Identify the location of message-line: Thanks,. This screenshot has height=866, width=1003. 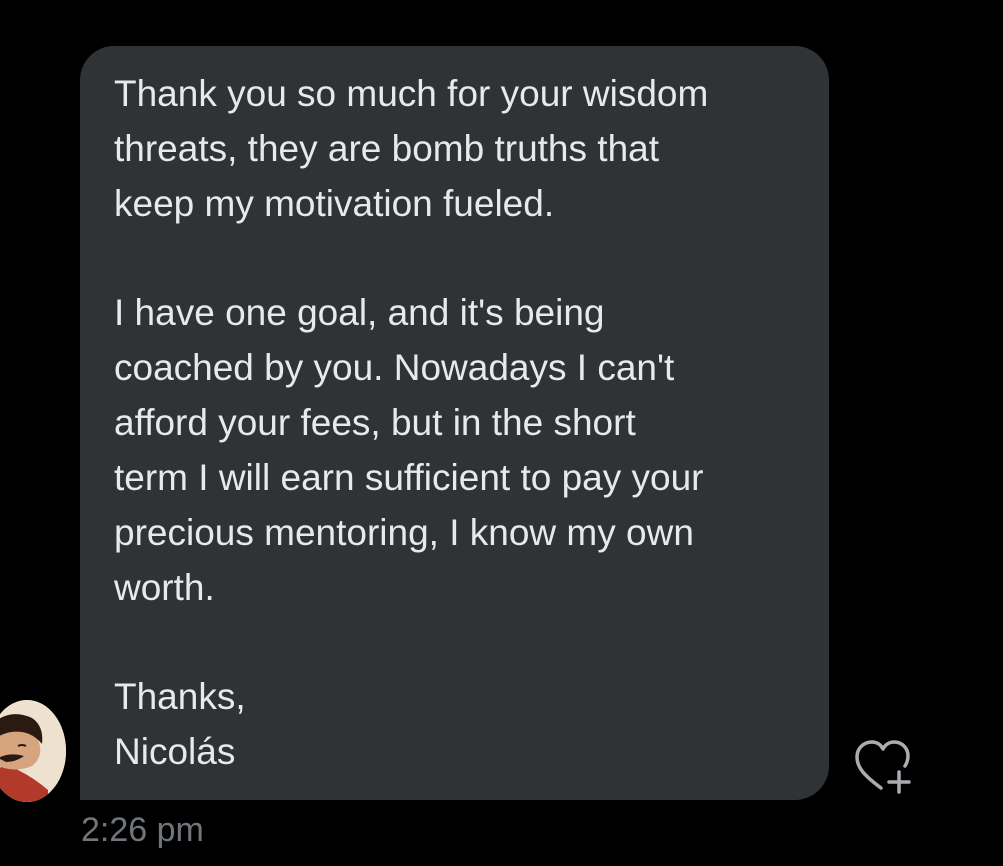
(180, 696).